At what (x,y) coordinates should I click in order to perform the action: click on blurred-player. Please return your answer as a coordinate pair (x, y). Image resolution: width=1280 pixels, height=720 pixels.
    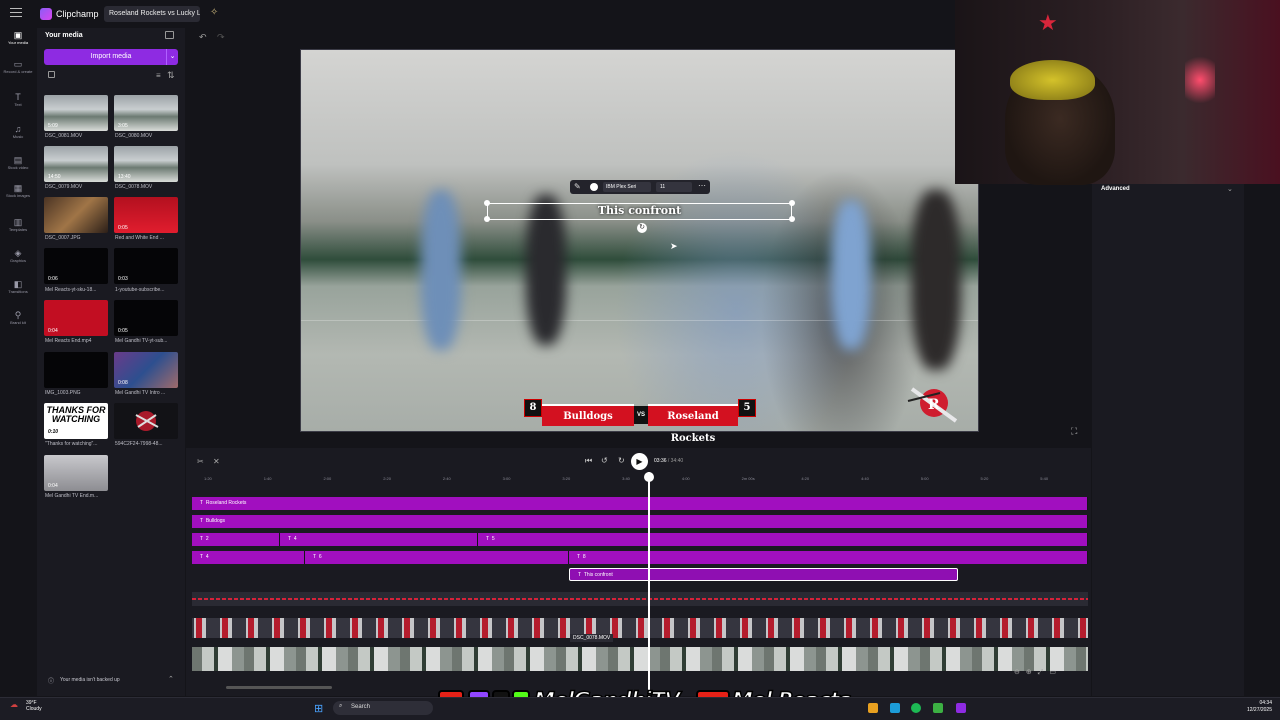
    Looking at the image, I should click on (851, 275).